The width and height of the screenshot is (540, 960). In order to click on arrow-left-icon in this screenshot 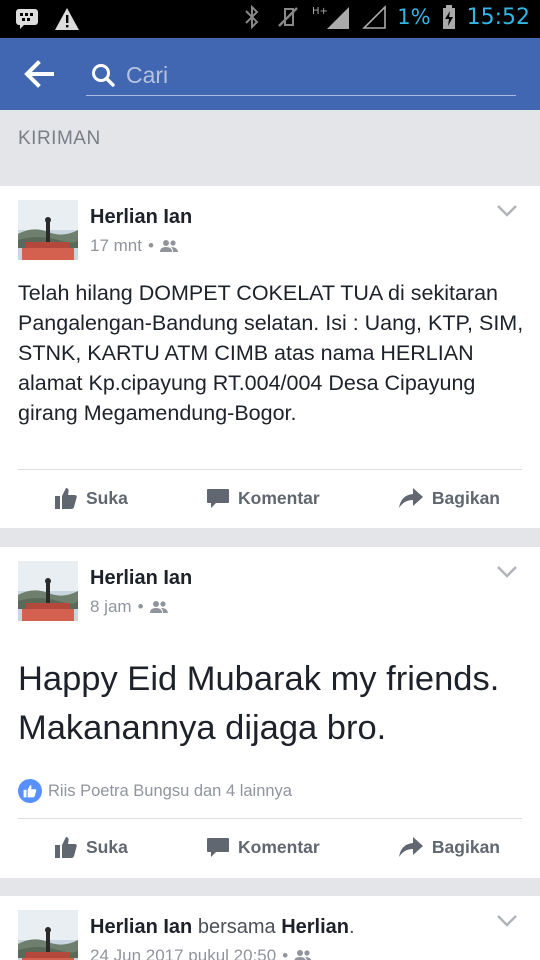, I will do `click(39, 74)`.